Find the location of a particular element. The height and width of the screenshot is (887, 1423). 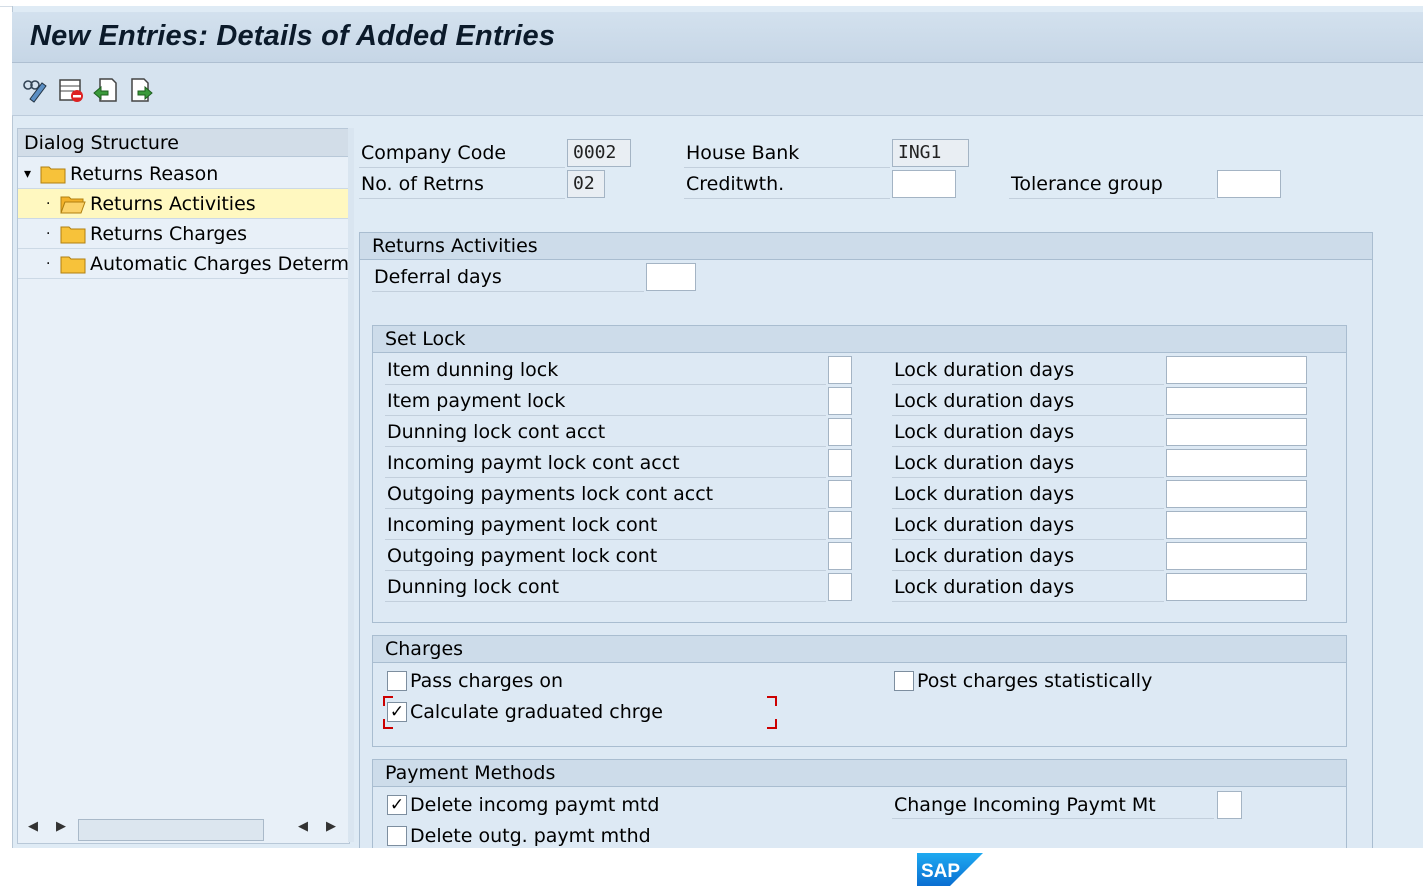

company-code-label: Company Code is located at coordinates (434, 153).